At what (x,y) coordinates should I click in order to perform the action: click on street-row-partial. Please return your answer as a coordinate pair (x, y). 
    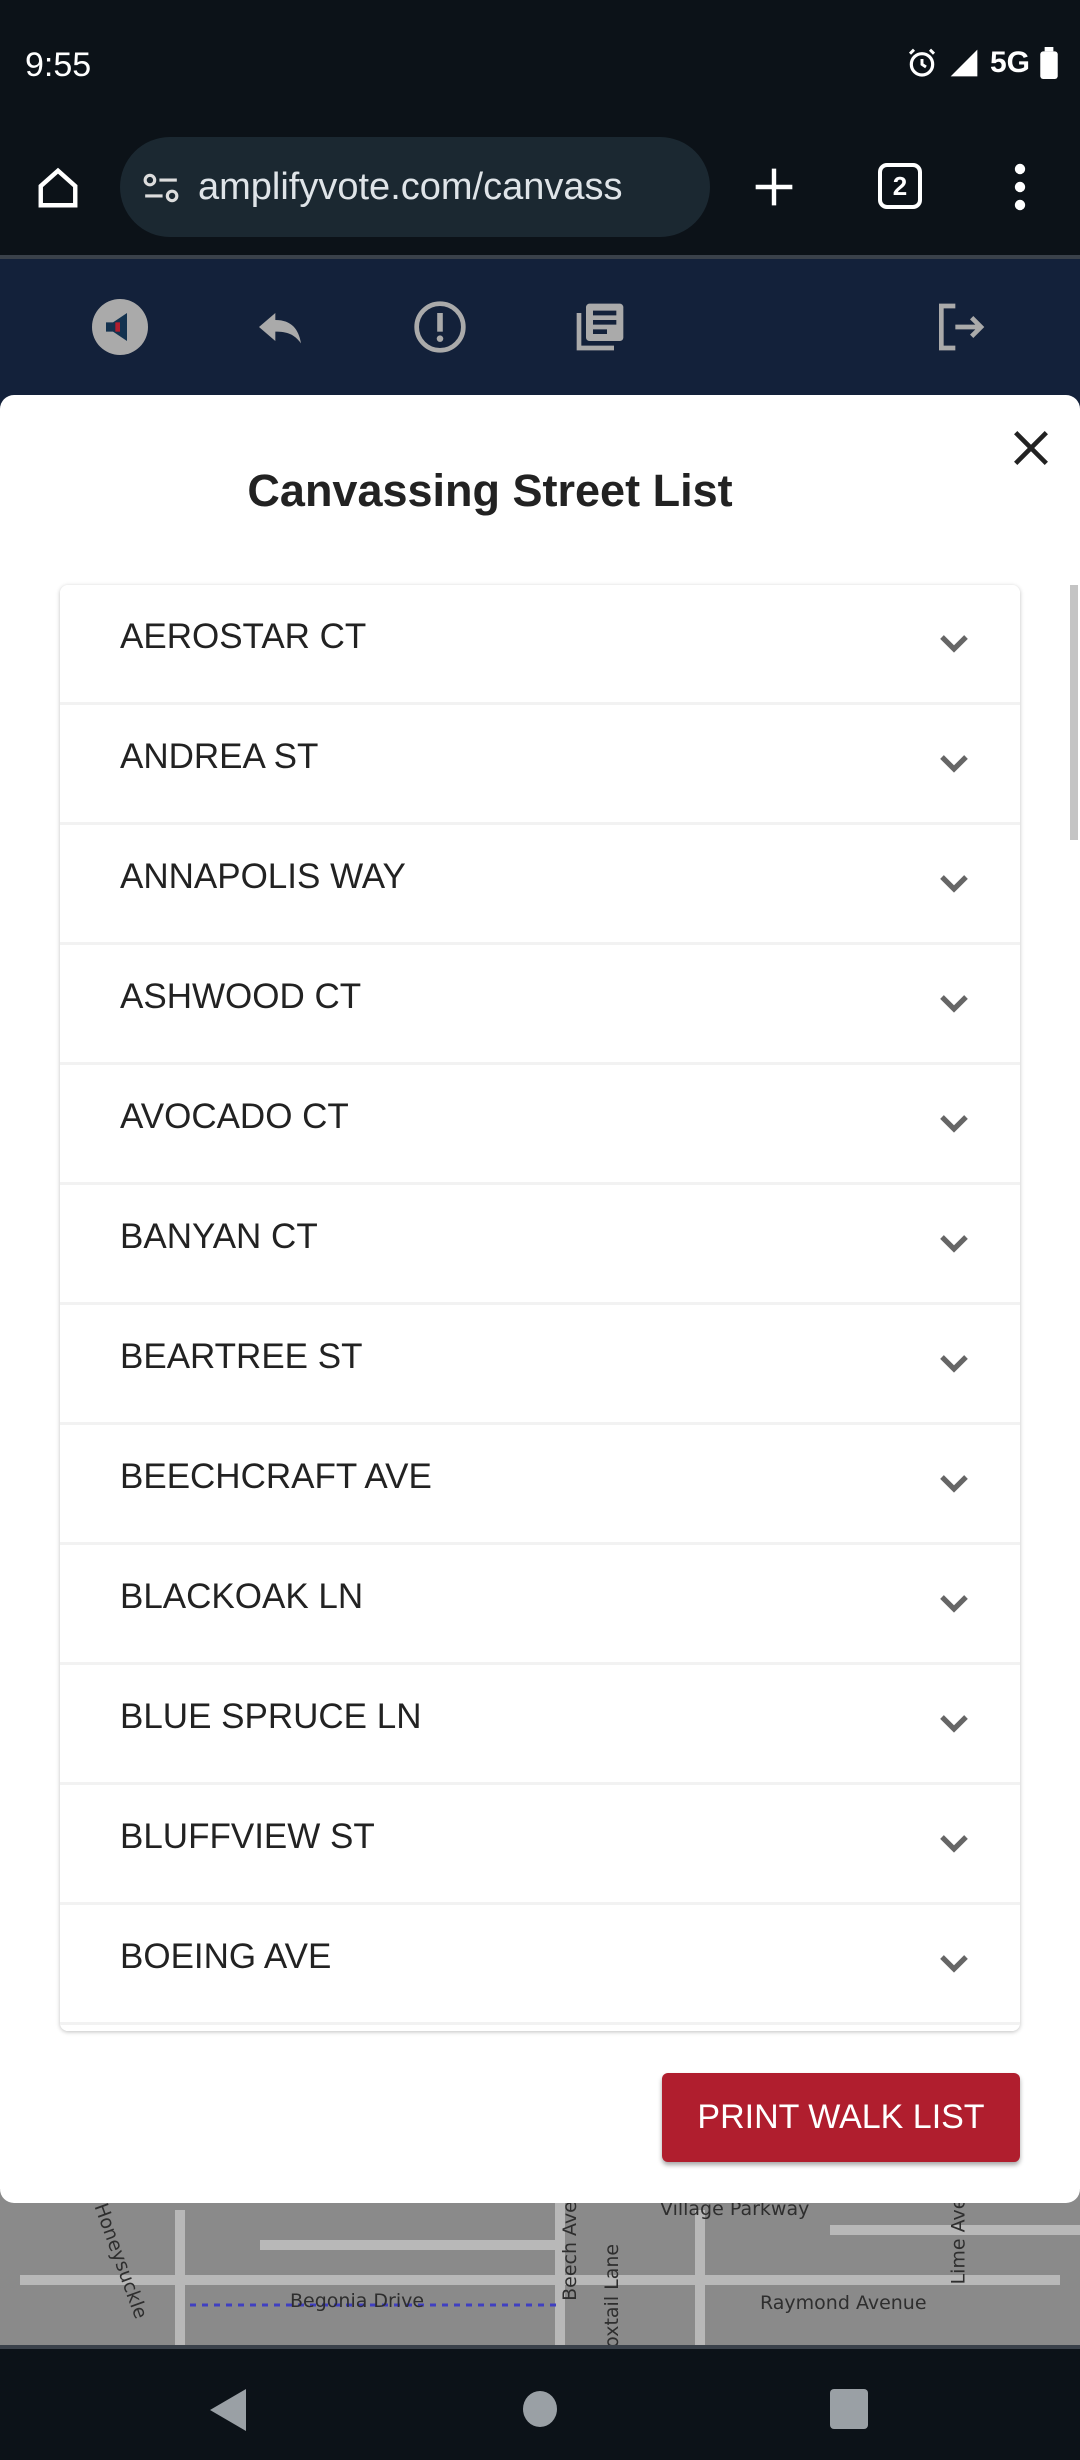
    Looking at the image, I should click on (540, 2028).